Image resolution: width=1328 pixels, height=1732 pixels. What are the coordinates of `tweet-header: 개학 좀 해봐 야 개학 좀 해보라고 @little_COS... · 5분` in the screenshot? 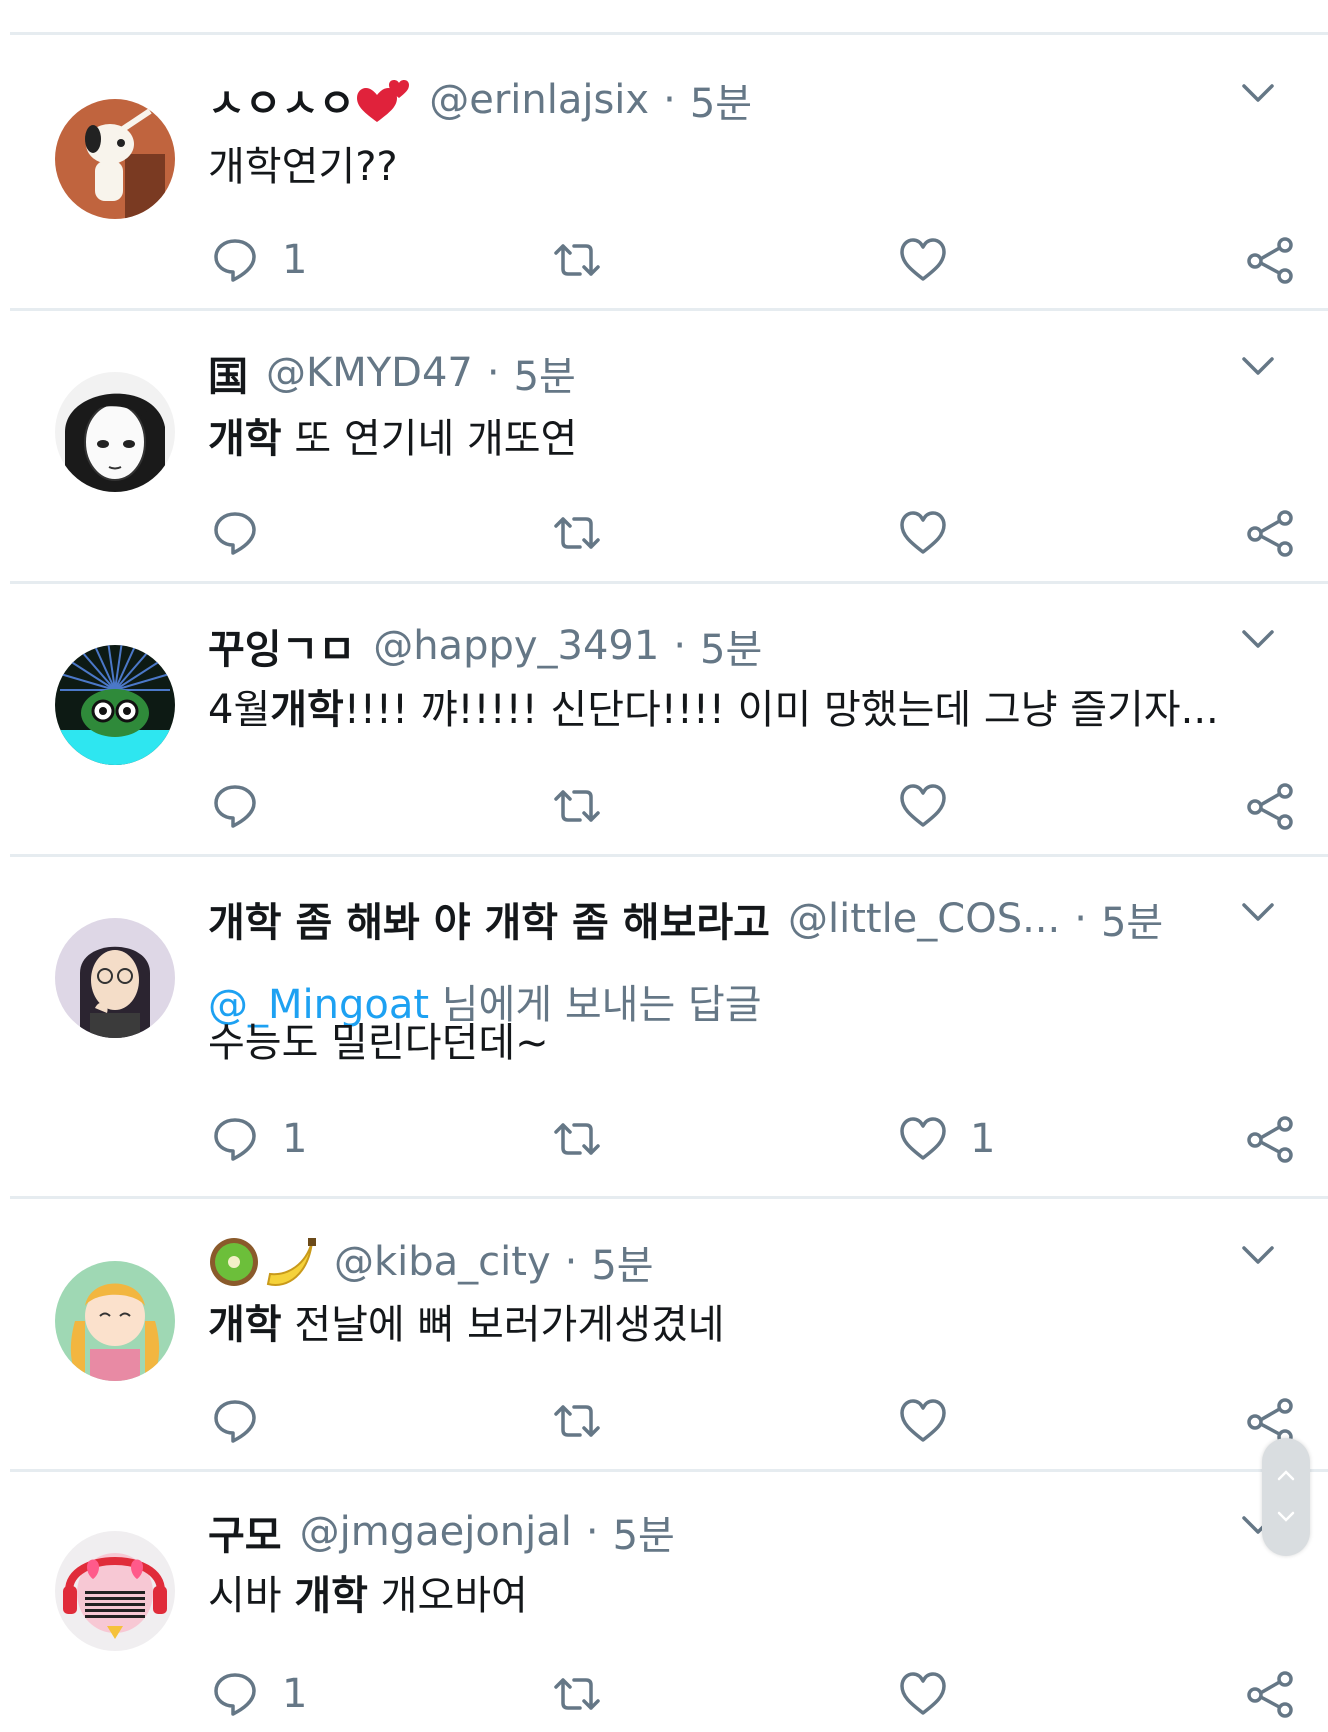 It's located at (685, 919).